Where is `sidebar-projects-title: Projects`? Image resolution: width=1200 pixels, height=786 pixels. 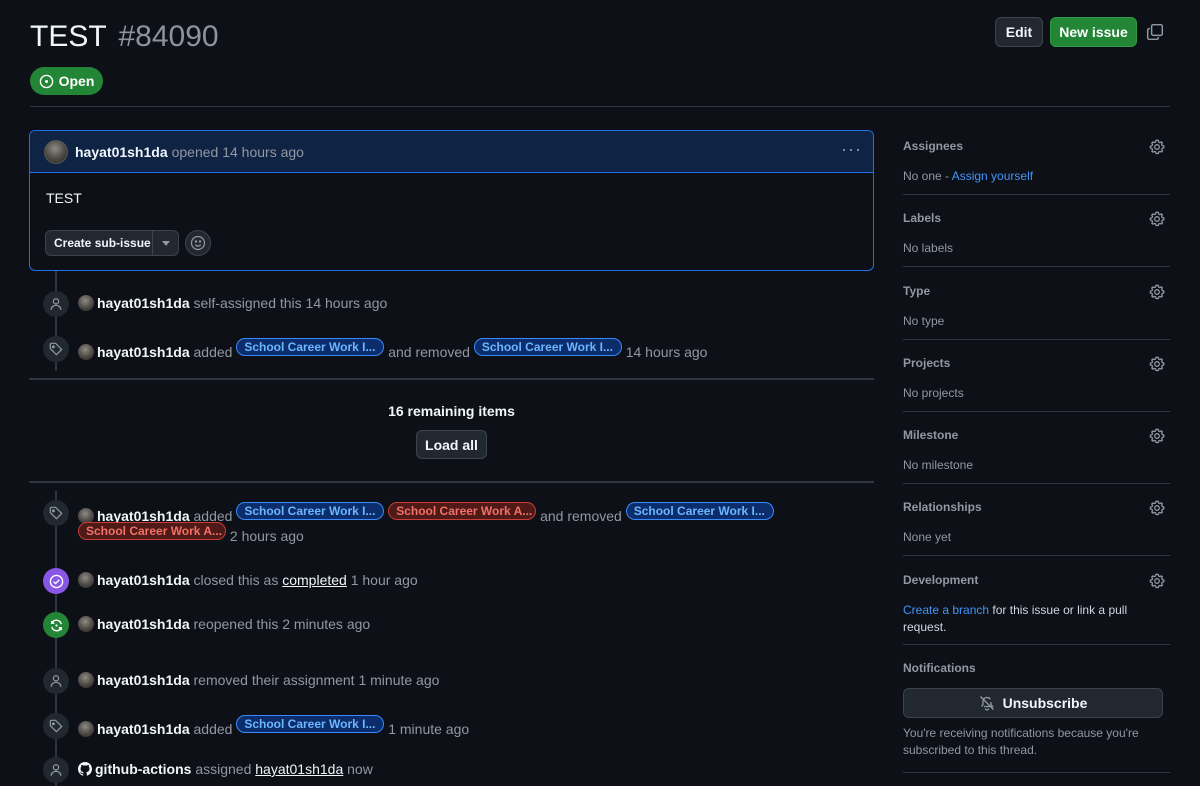 sidebar-projects-title: Projects is located at coordinates (927, 363).